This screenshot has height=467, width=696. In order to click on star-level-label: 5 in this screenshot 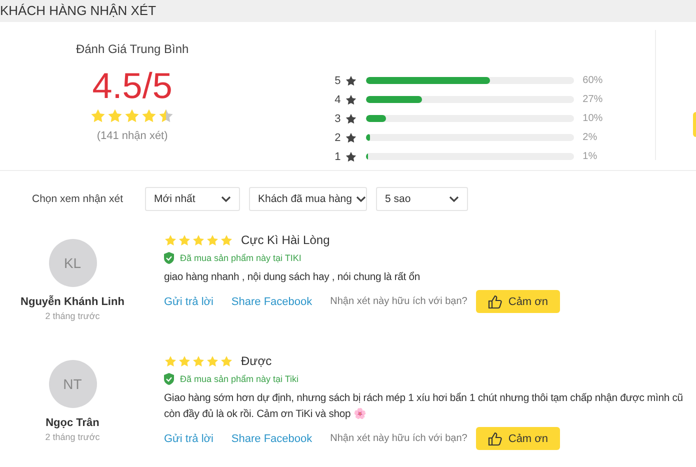, I will do `click(338, 80)`.